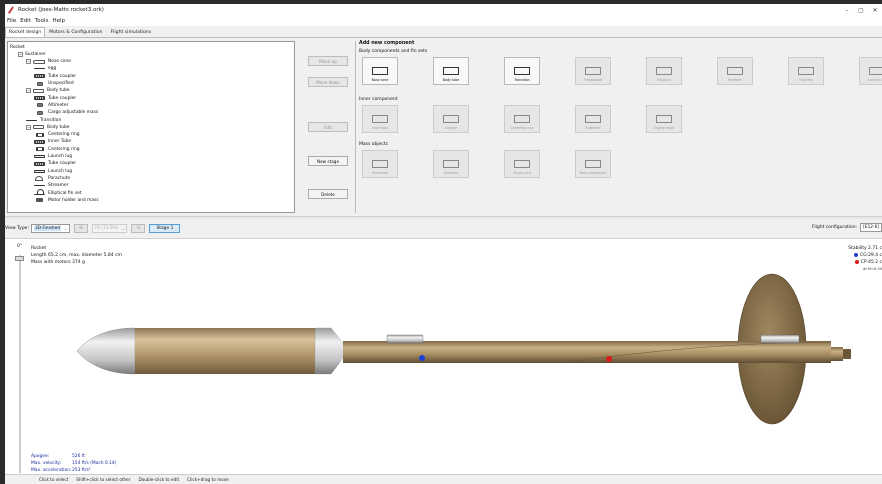  I want to click on add-freeform-button: Freeform, so click(735, 71).